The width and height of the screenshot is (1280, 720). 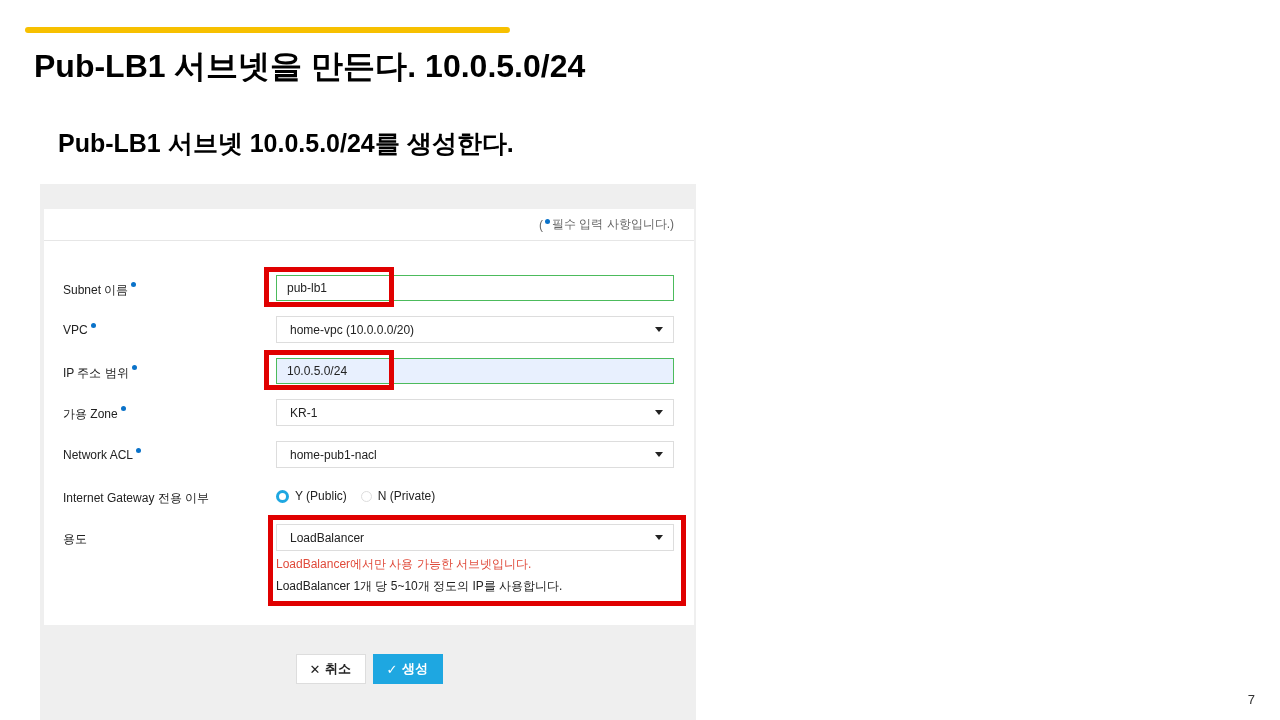 I want to click on select-field: home-pub1-nacl, so click(x=475, y=454).